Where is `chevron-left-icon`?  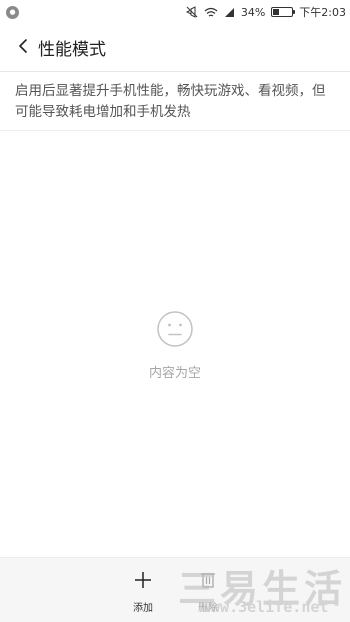
chevron-left-icon is located at coordinates (23, 48).